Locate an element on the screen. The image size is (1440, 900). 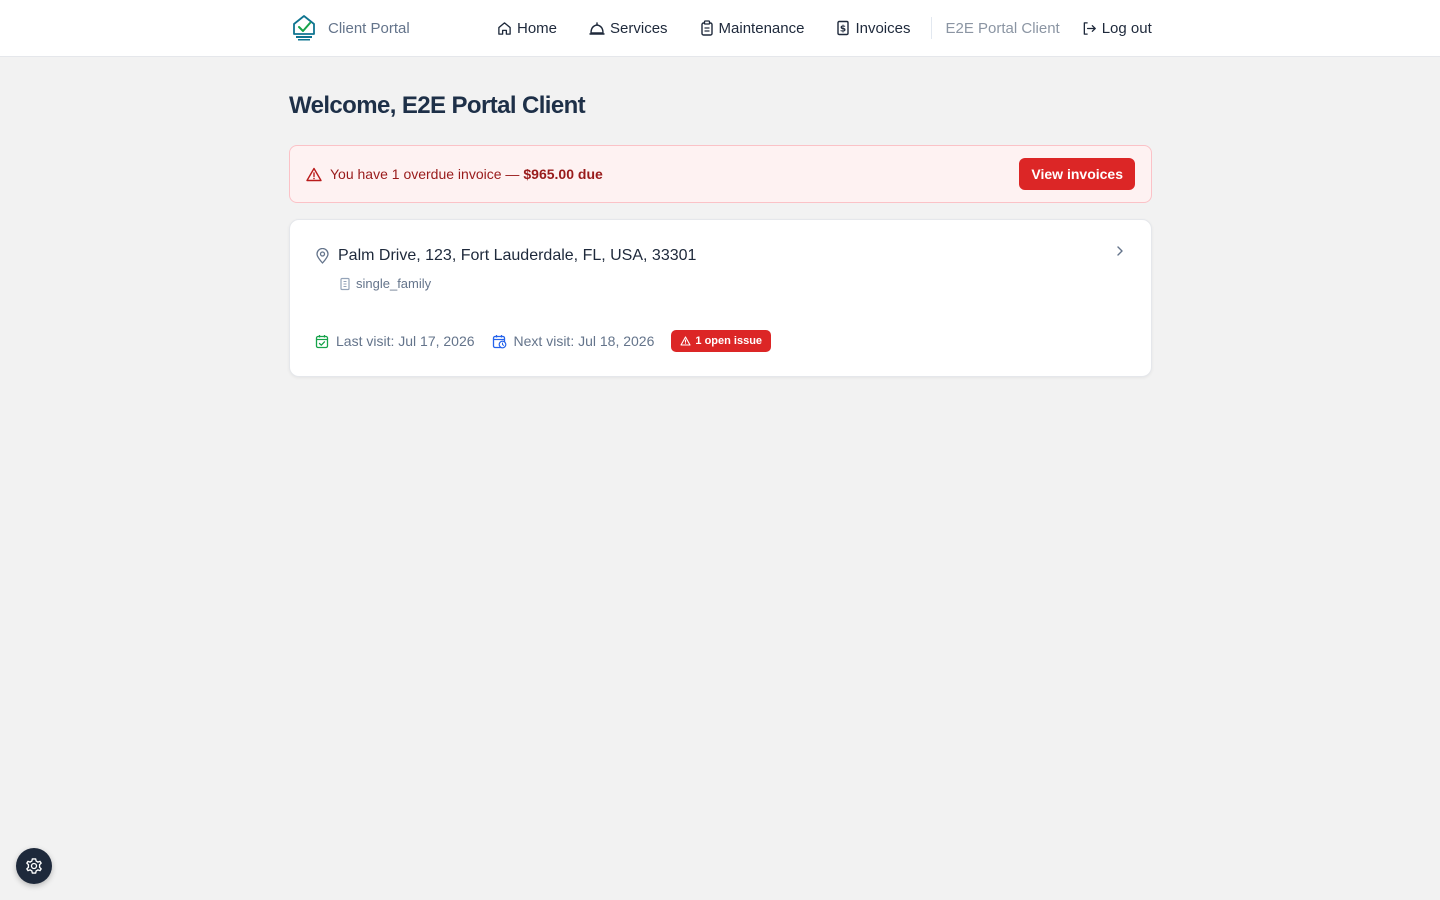
logout-icon is located at coordinates (1089, 28).